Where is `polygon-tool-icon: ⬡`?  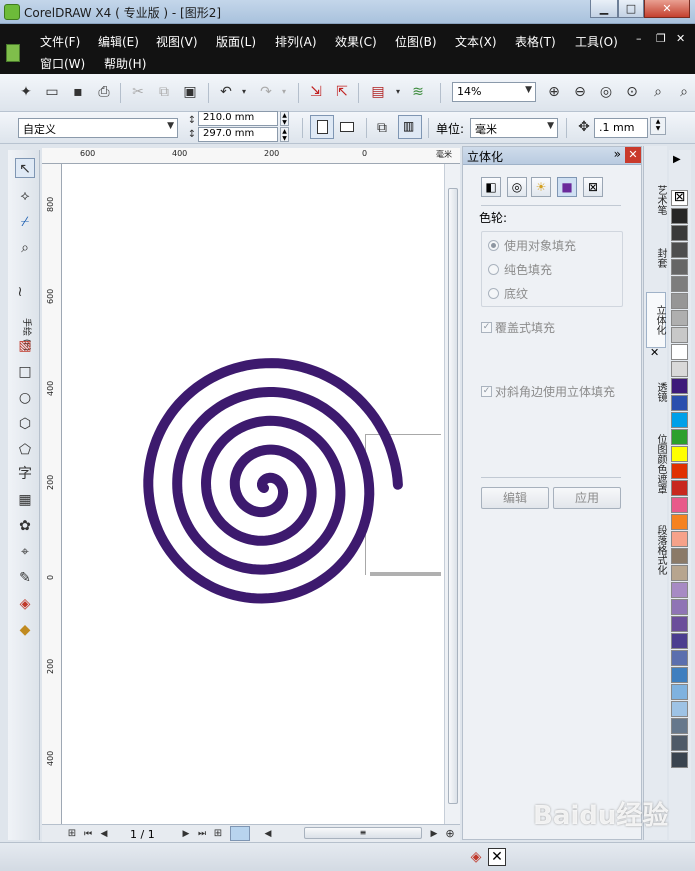
polygon-tool-icon: ⬡ is located at coordinates (25, 424).